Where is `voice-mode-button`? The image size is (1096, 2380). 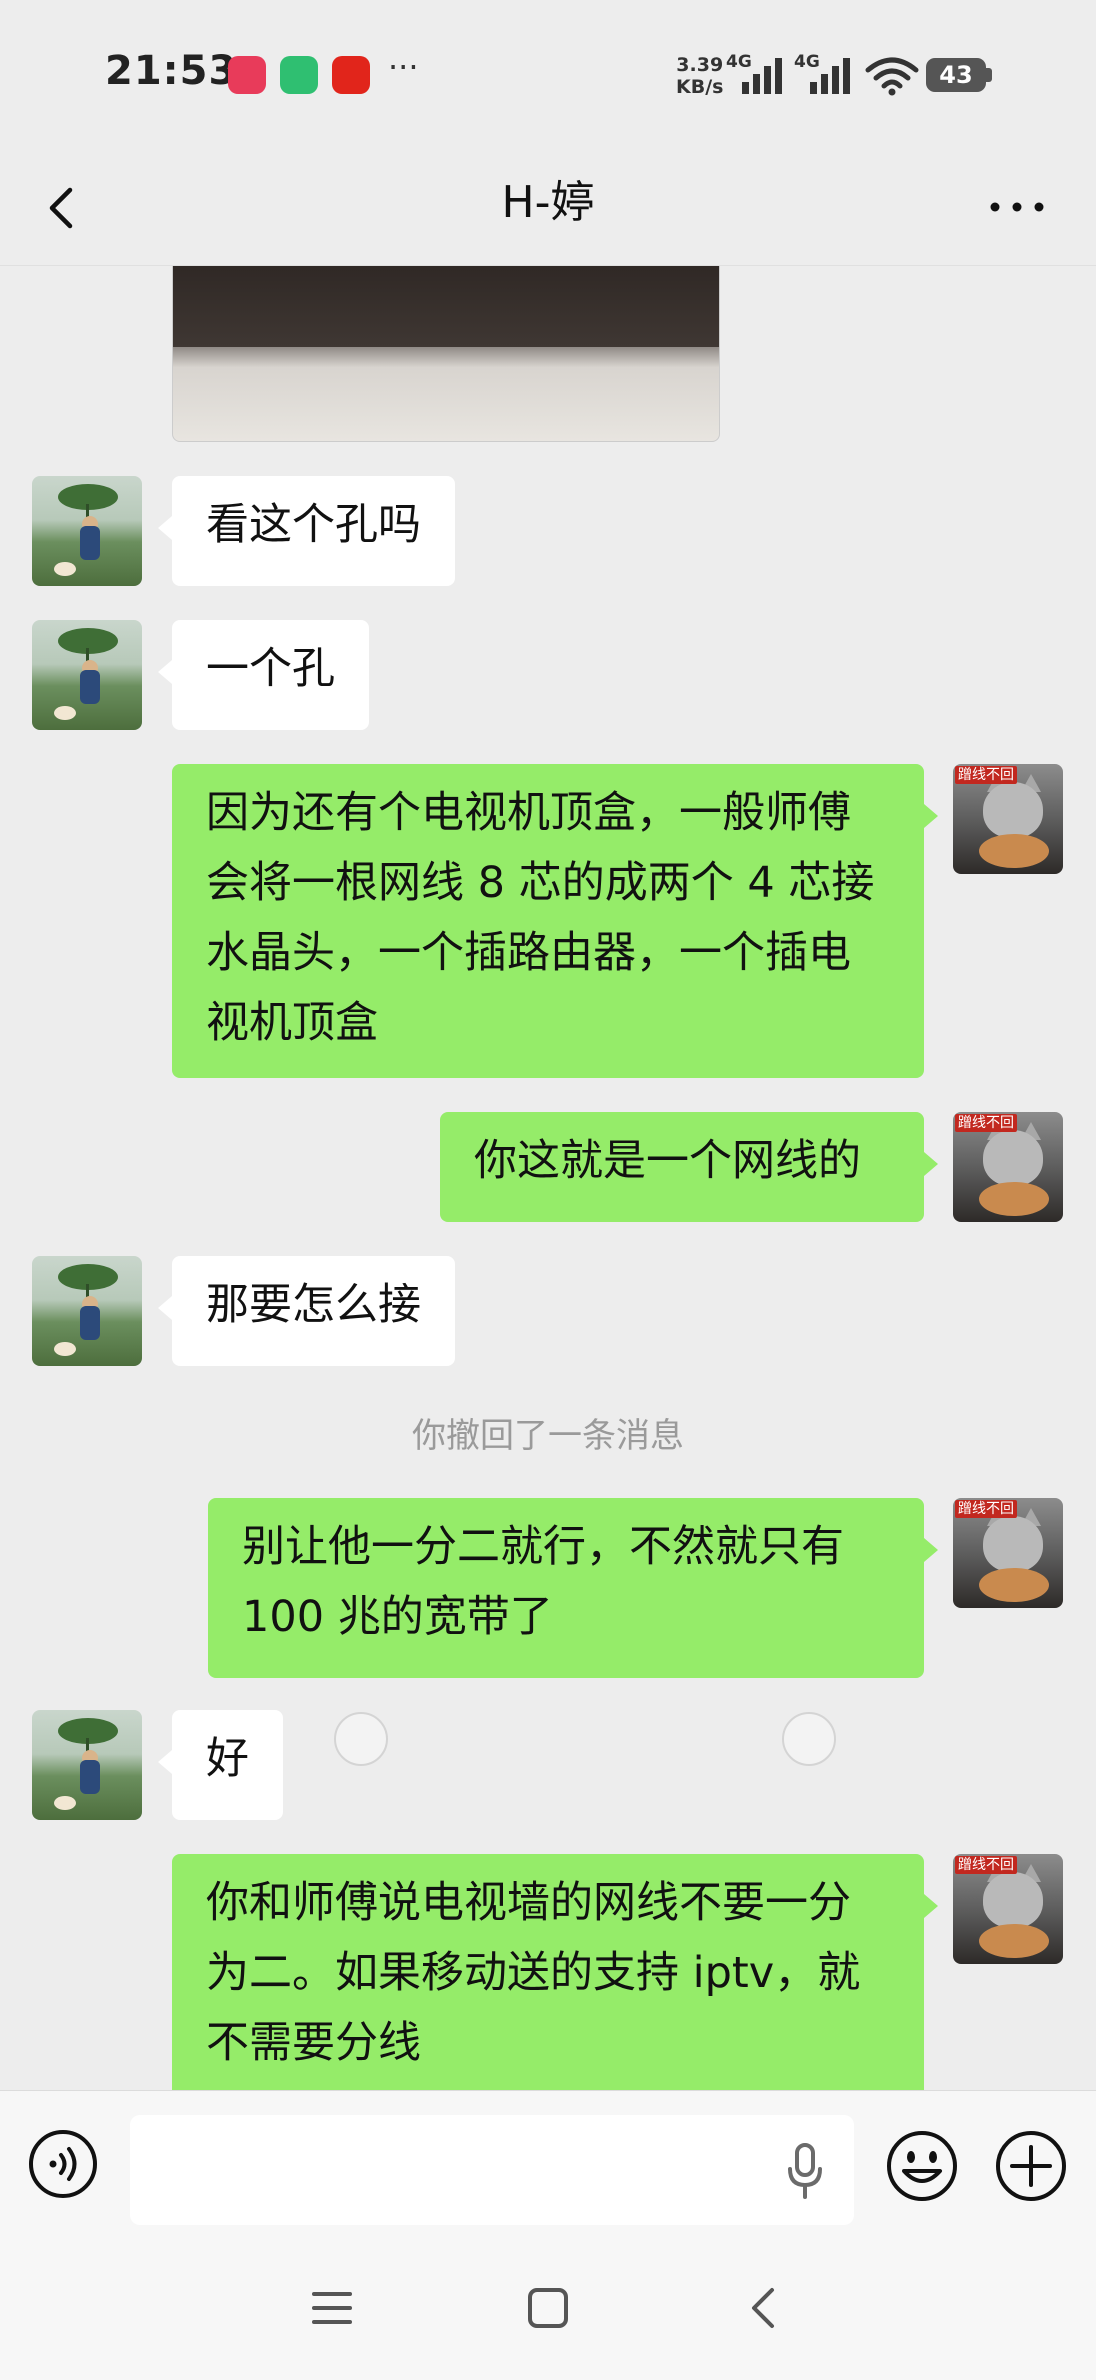 voice-mode-button is located at coordinates (63, 2164).